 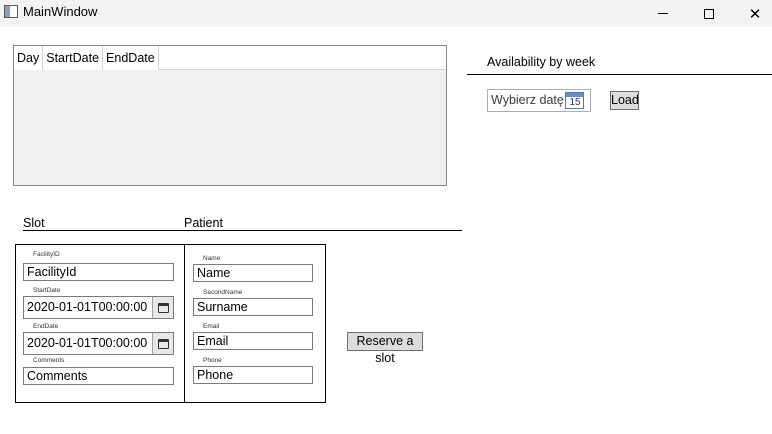 I want to click on minimize-button, so click(x=663, y=13).